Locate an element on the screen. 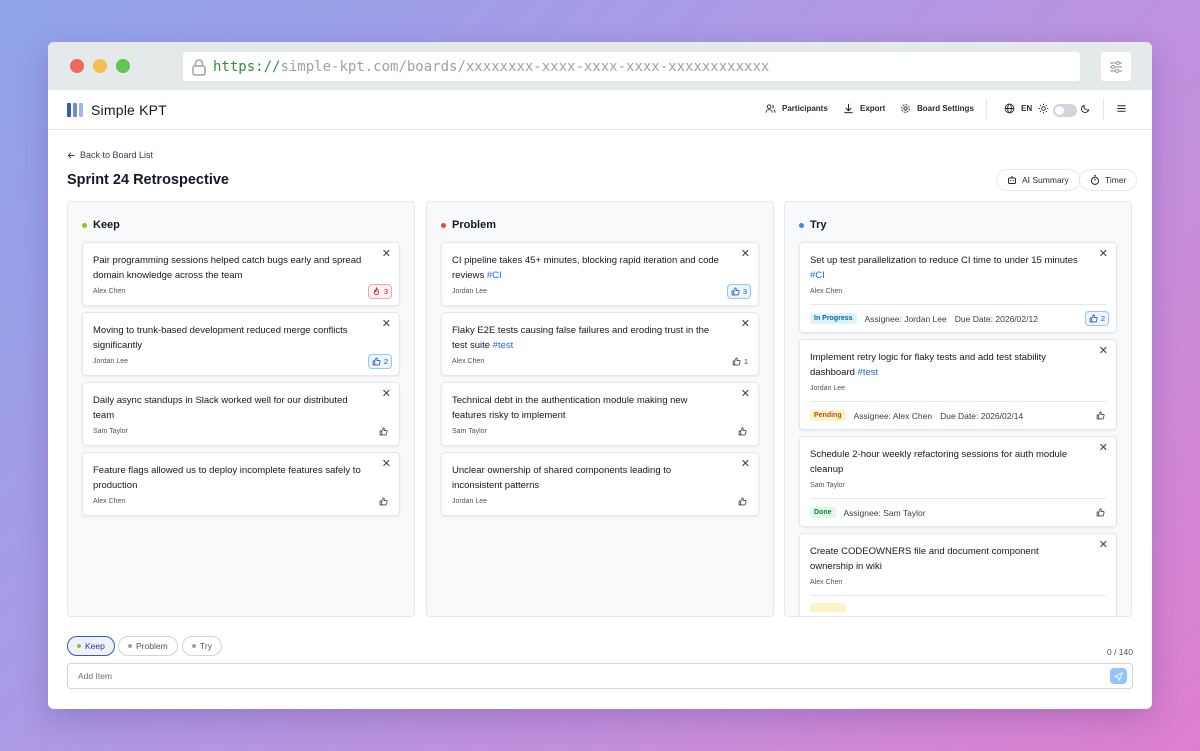  card-author: Jordan Lee is located at coordinates (111, 361).